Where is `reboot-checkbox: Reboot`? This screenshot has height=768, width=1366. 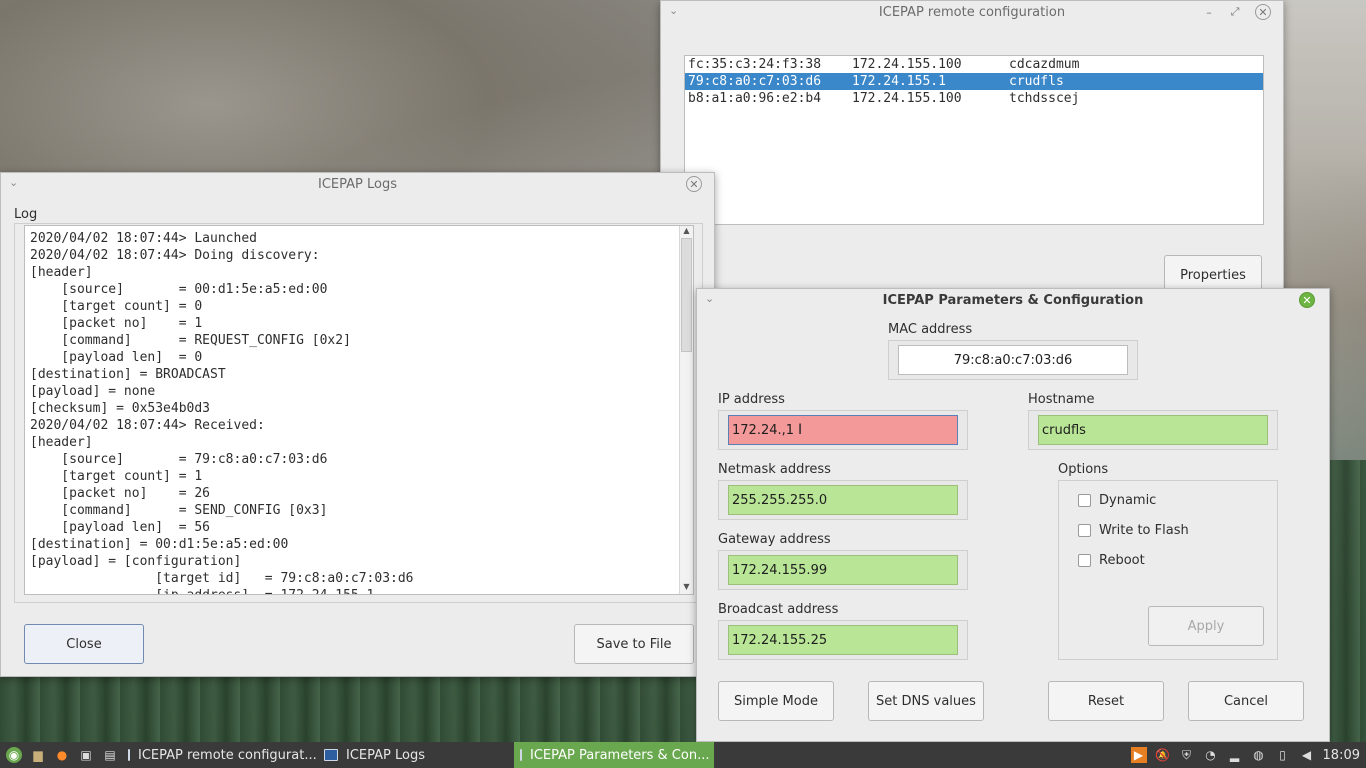
reboot-checkbox: Reboot is located at coordinates (1111, 560).